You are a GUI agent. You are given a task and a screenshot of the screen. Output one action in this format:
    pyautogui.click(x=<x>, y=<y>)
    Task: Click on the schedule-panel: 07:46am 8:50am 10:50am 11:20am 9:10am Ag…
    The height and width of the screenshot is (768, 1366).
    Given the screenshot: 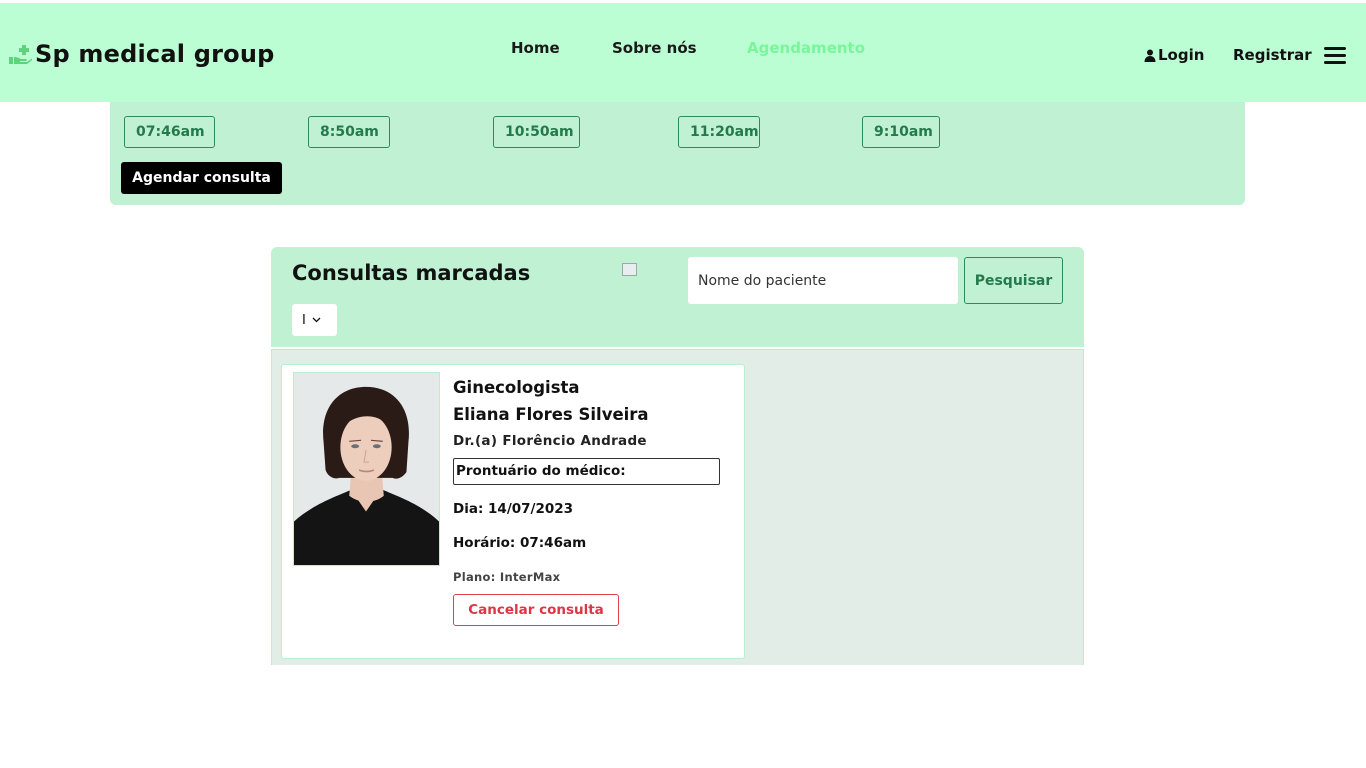 What is the action you would take?
    pyautogui.click(x=677, y=153)
    